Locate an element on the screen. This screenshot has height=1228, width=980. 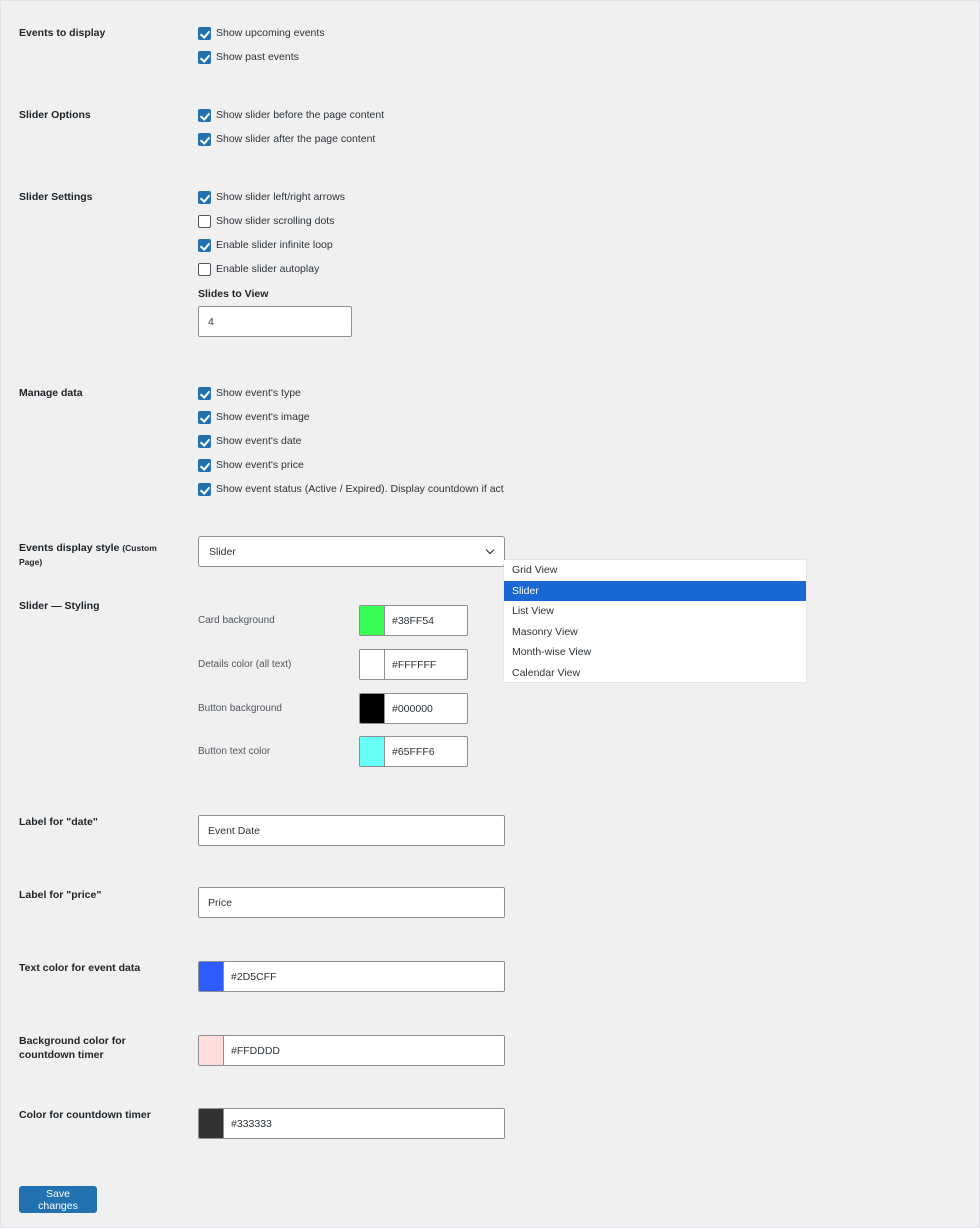
events-to-display-label: Events to display is located at coordinates (62, 33).